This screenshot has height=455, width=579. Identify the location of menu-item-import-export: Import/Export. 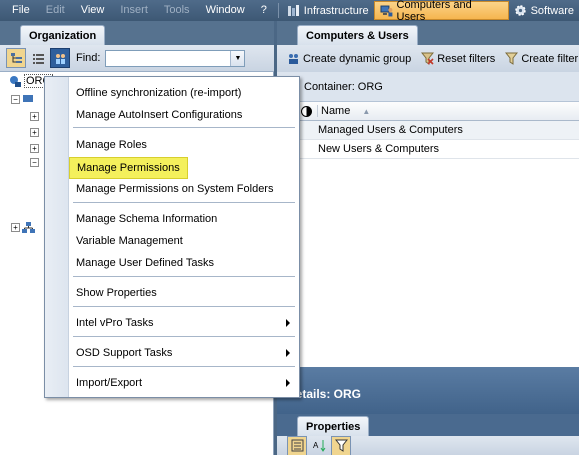
(109, 383).